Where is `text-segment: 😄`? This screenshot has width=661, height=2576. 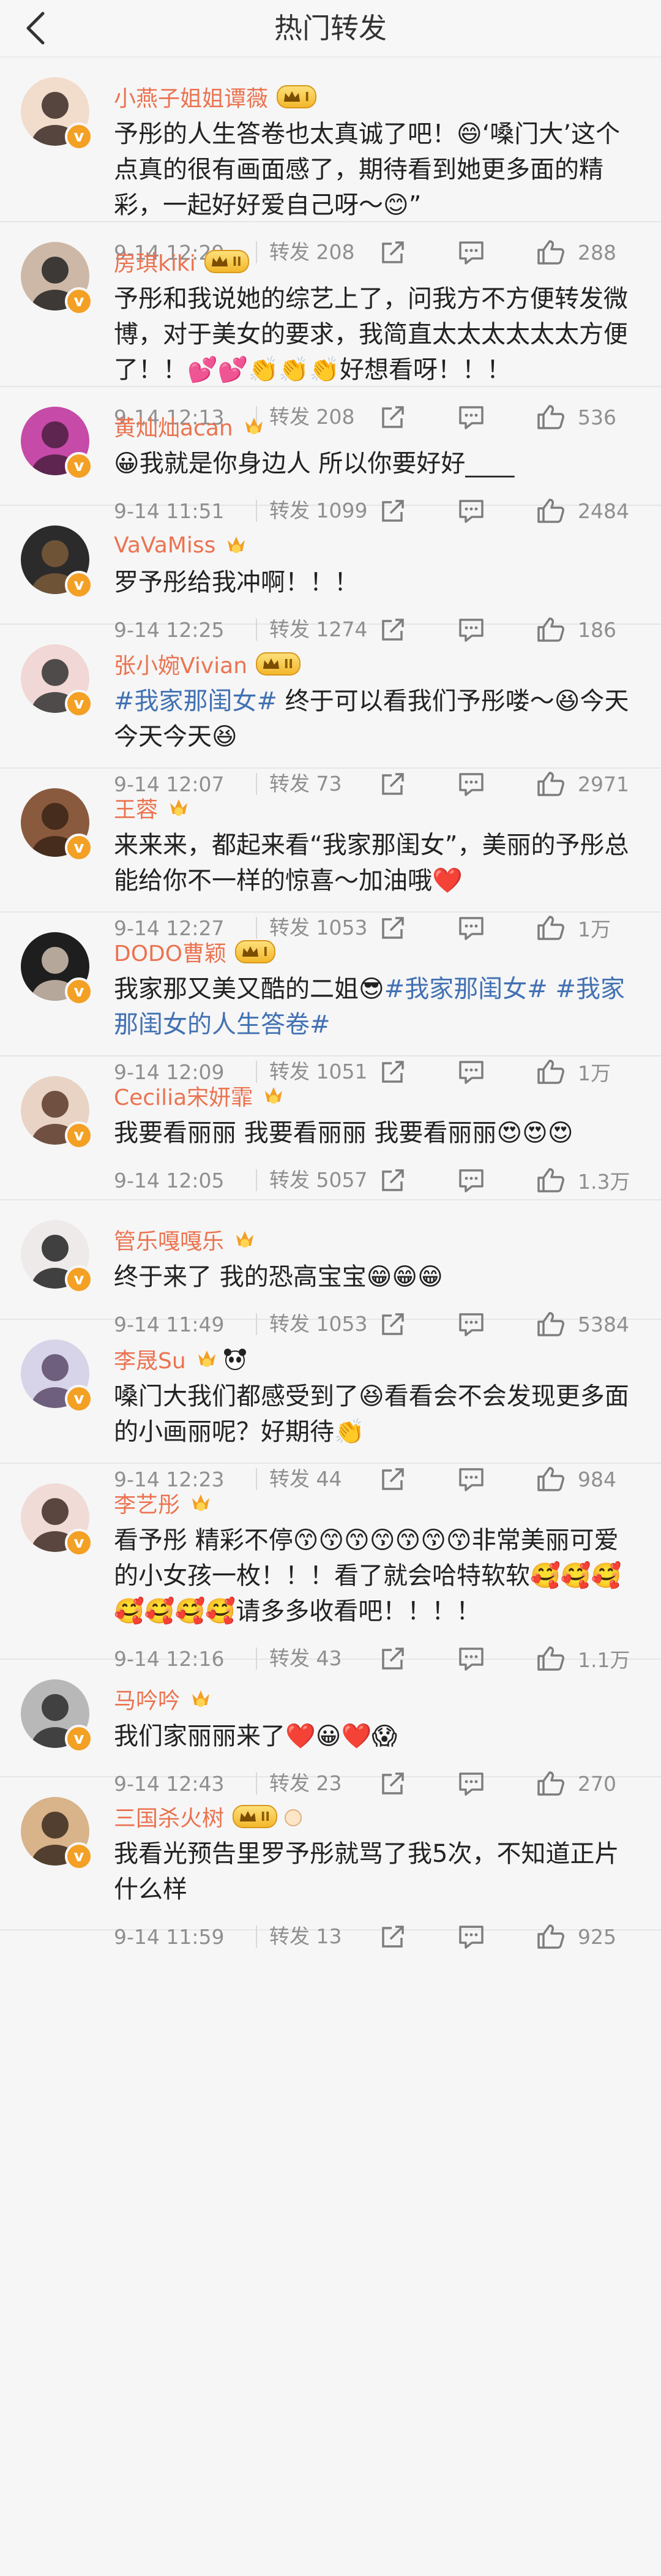 text-segment: 😄 is located at coordinates (470, 134).